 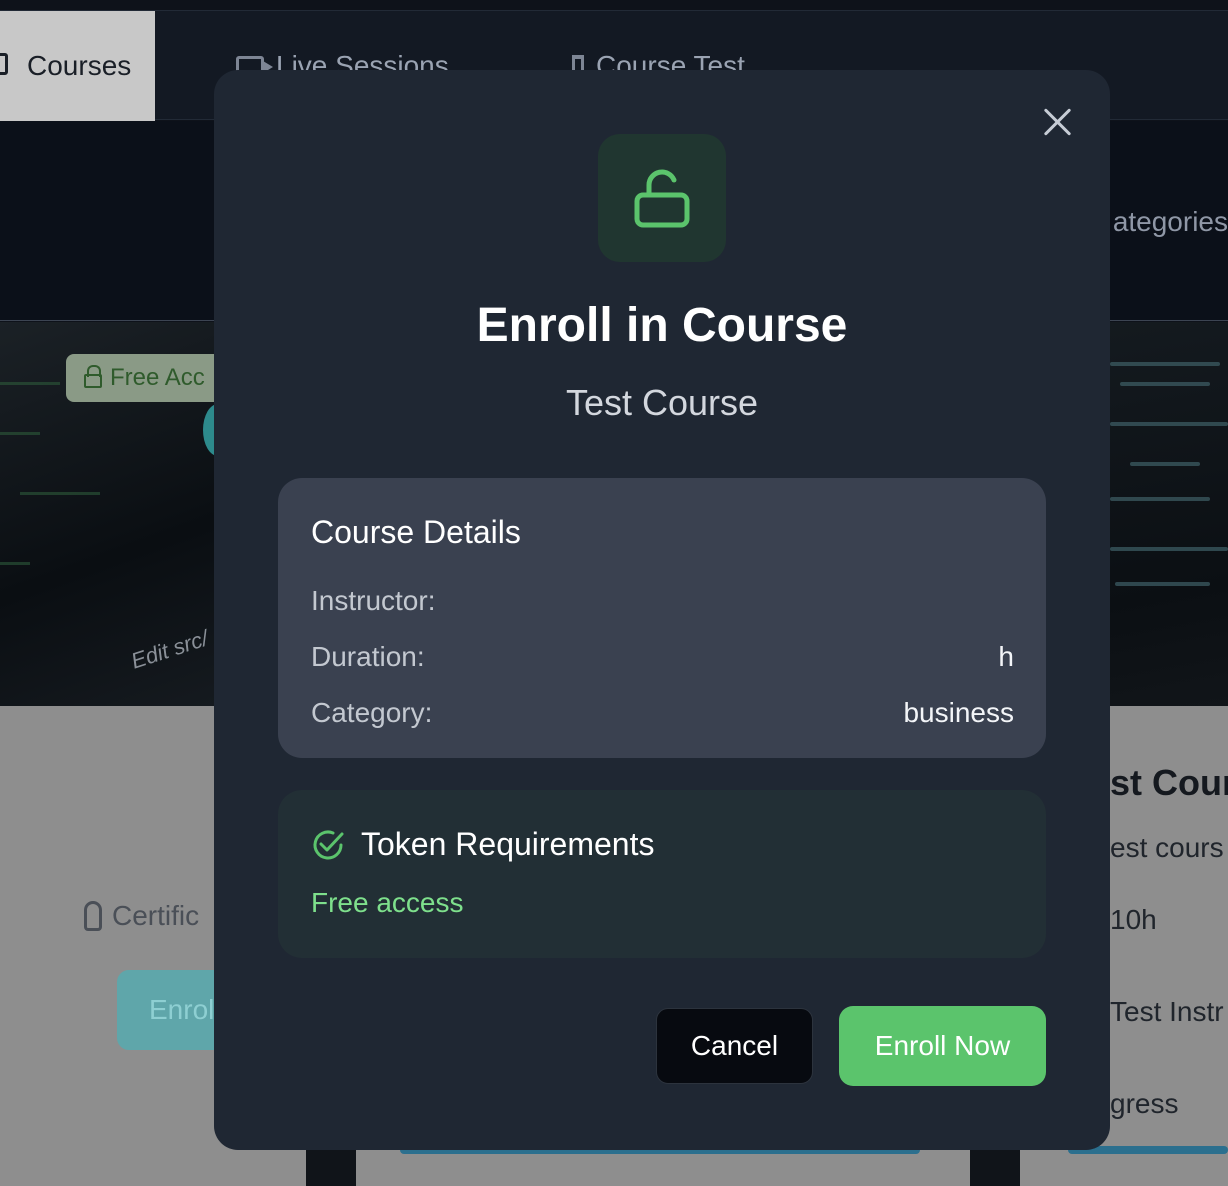 What do you see at coordinates (1058, 122) in the screenshot?
I see `close-icon` at bounding box center [1058, 122].